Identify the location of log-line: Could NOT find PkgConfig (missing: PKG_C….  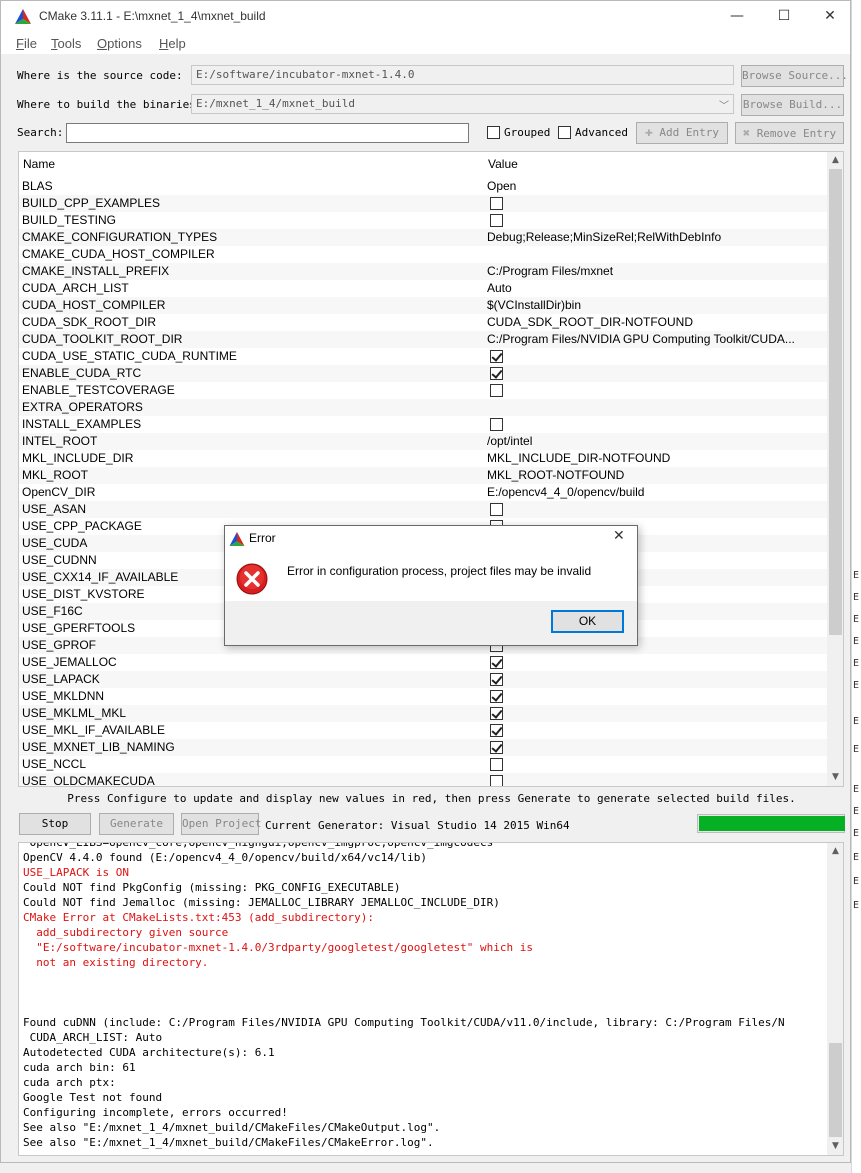
(212, 887).